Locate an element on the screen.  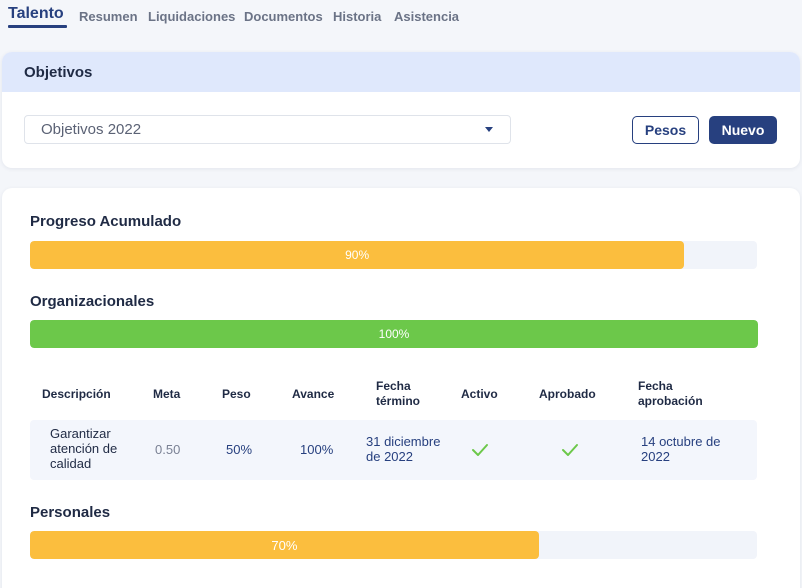
caret-down-icon is located at coordinates (489, 129).